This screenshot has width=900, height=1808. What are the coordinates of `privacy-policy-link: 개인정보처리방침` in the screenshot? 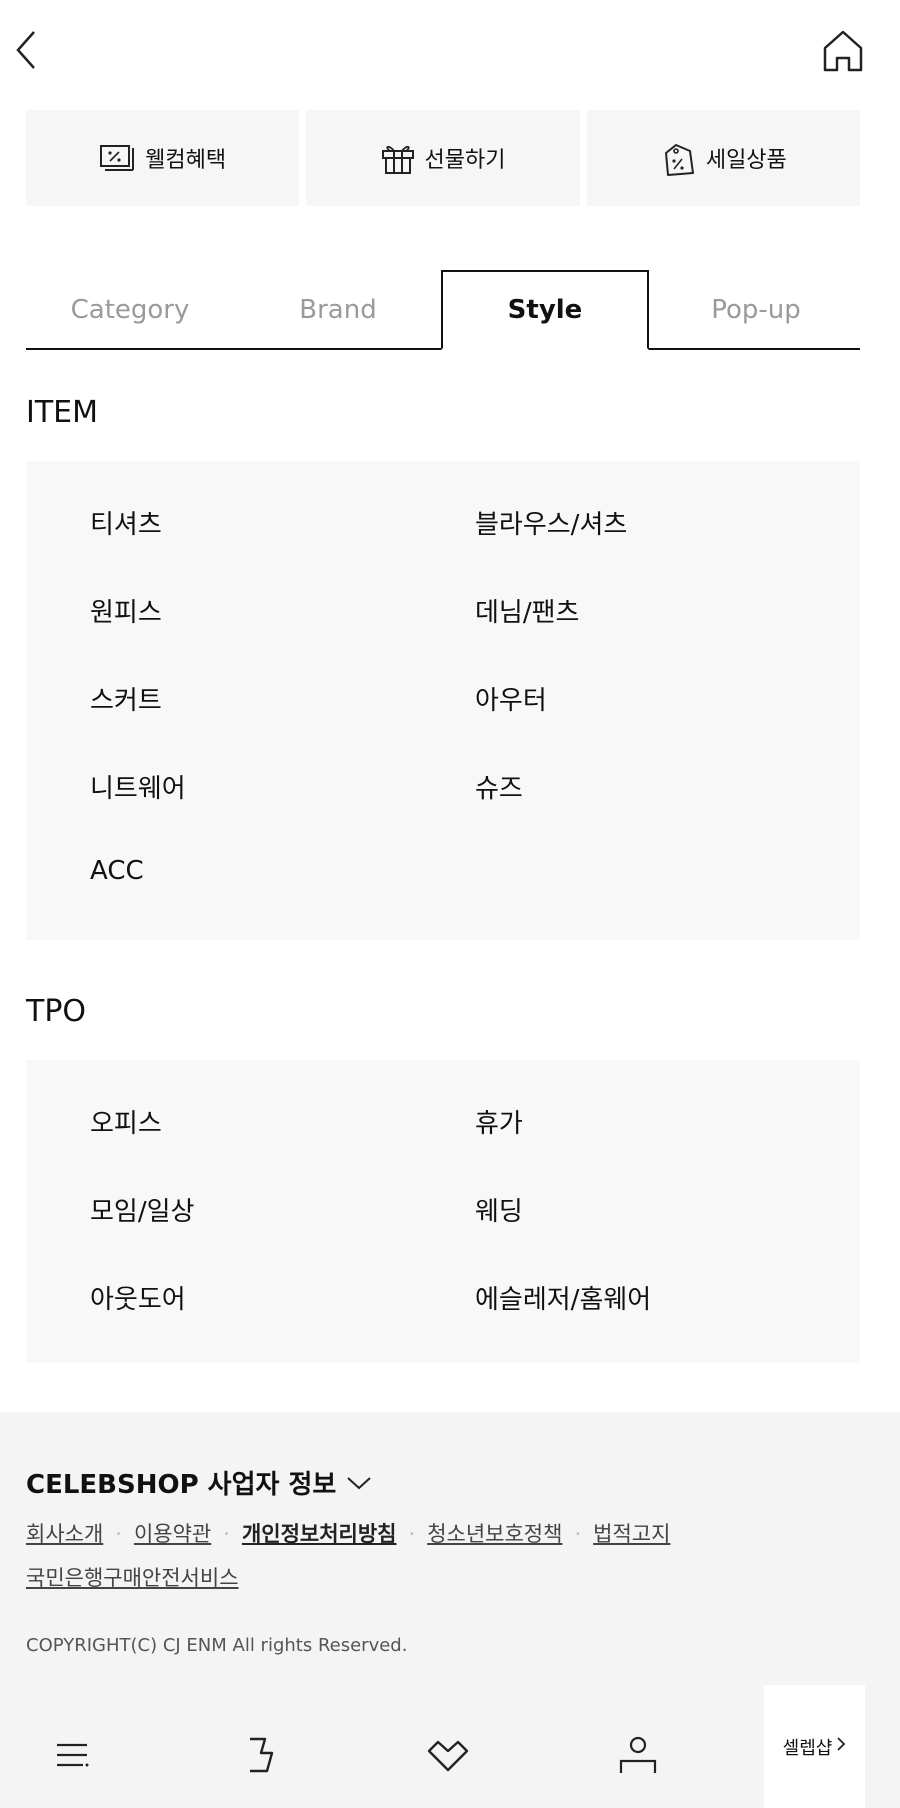 It's located at (319, 1534).